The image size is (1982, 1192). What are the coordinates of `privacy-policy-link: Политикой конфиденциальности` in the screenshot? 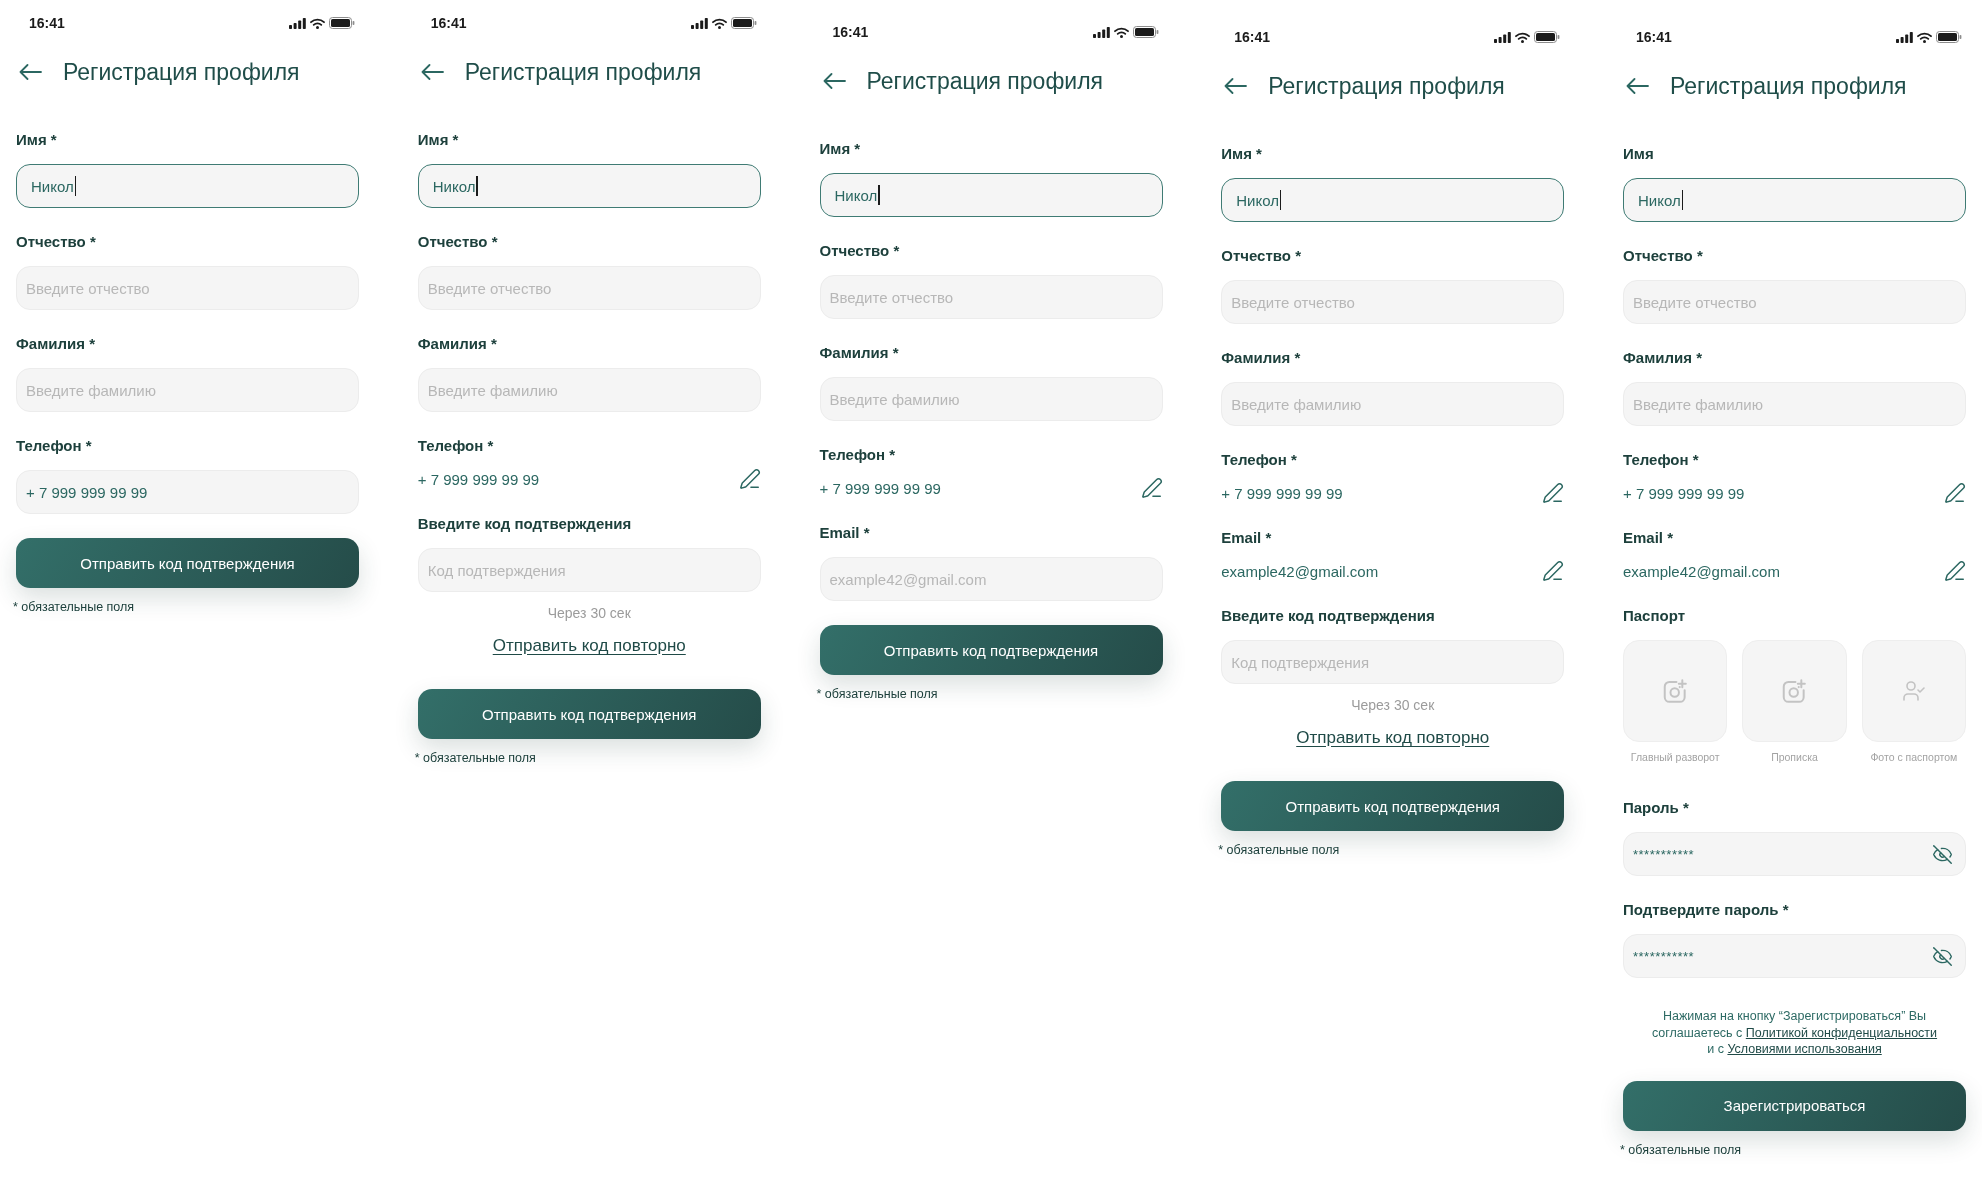 It's located at (1841, 1032).